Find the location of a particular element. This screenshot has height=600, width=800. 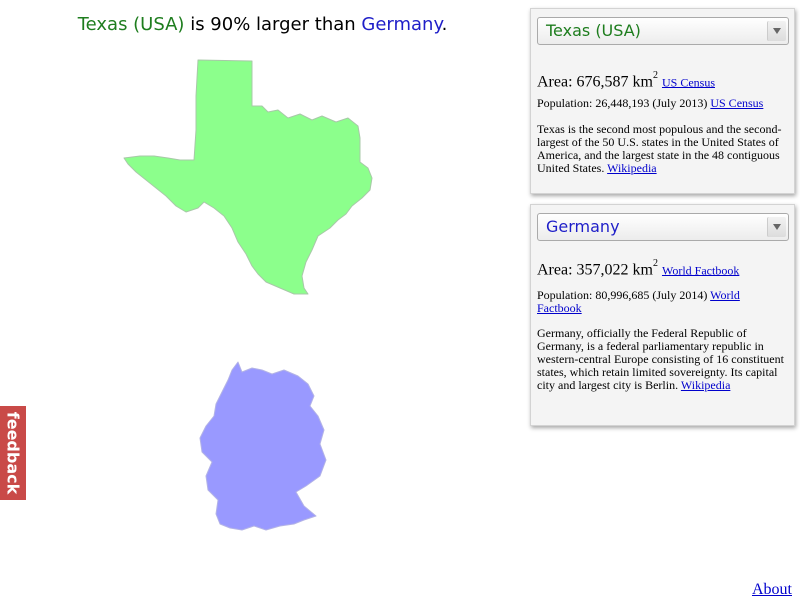

country-select-1: Texas (USA) is located at coordinates (663, 31).